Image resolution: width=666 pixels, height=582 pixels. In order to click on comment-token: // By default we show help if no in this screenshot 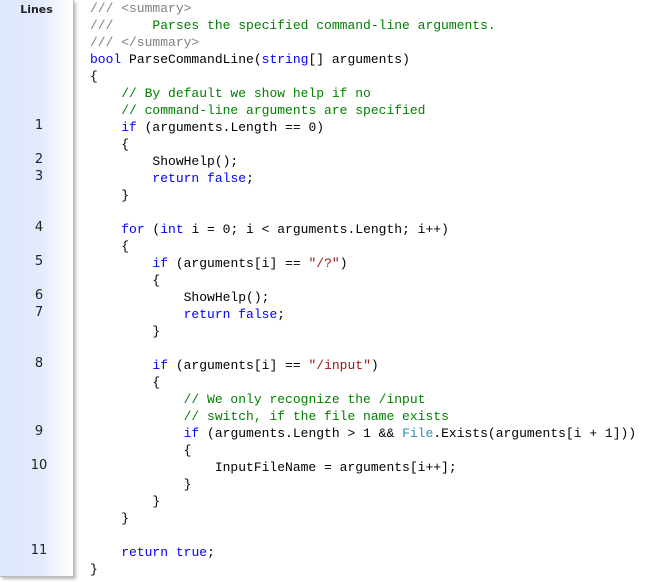, I will do `click(246, 93)`.